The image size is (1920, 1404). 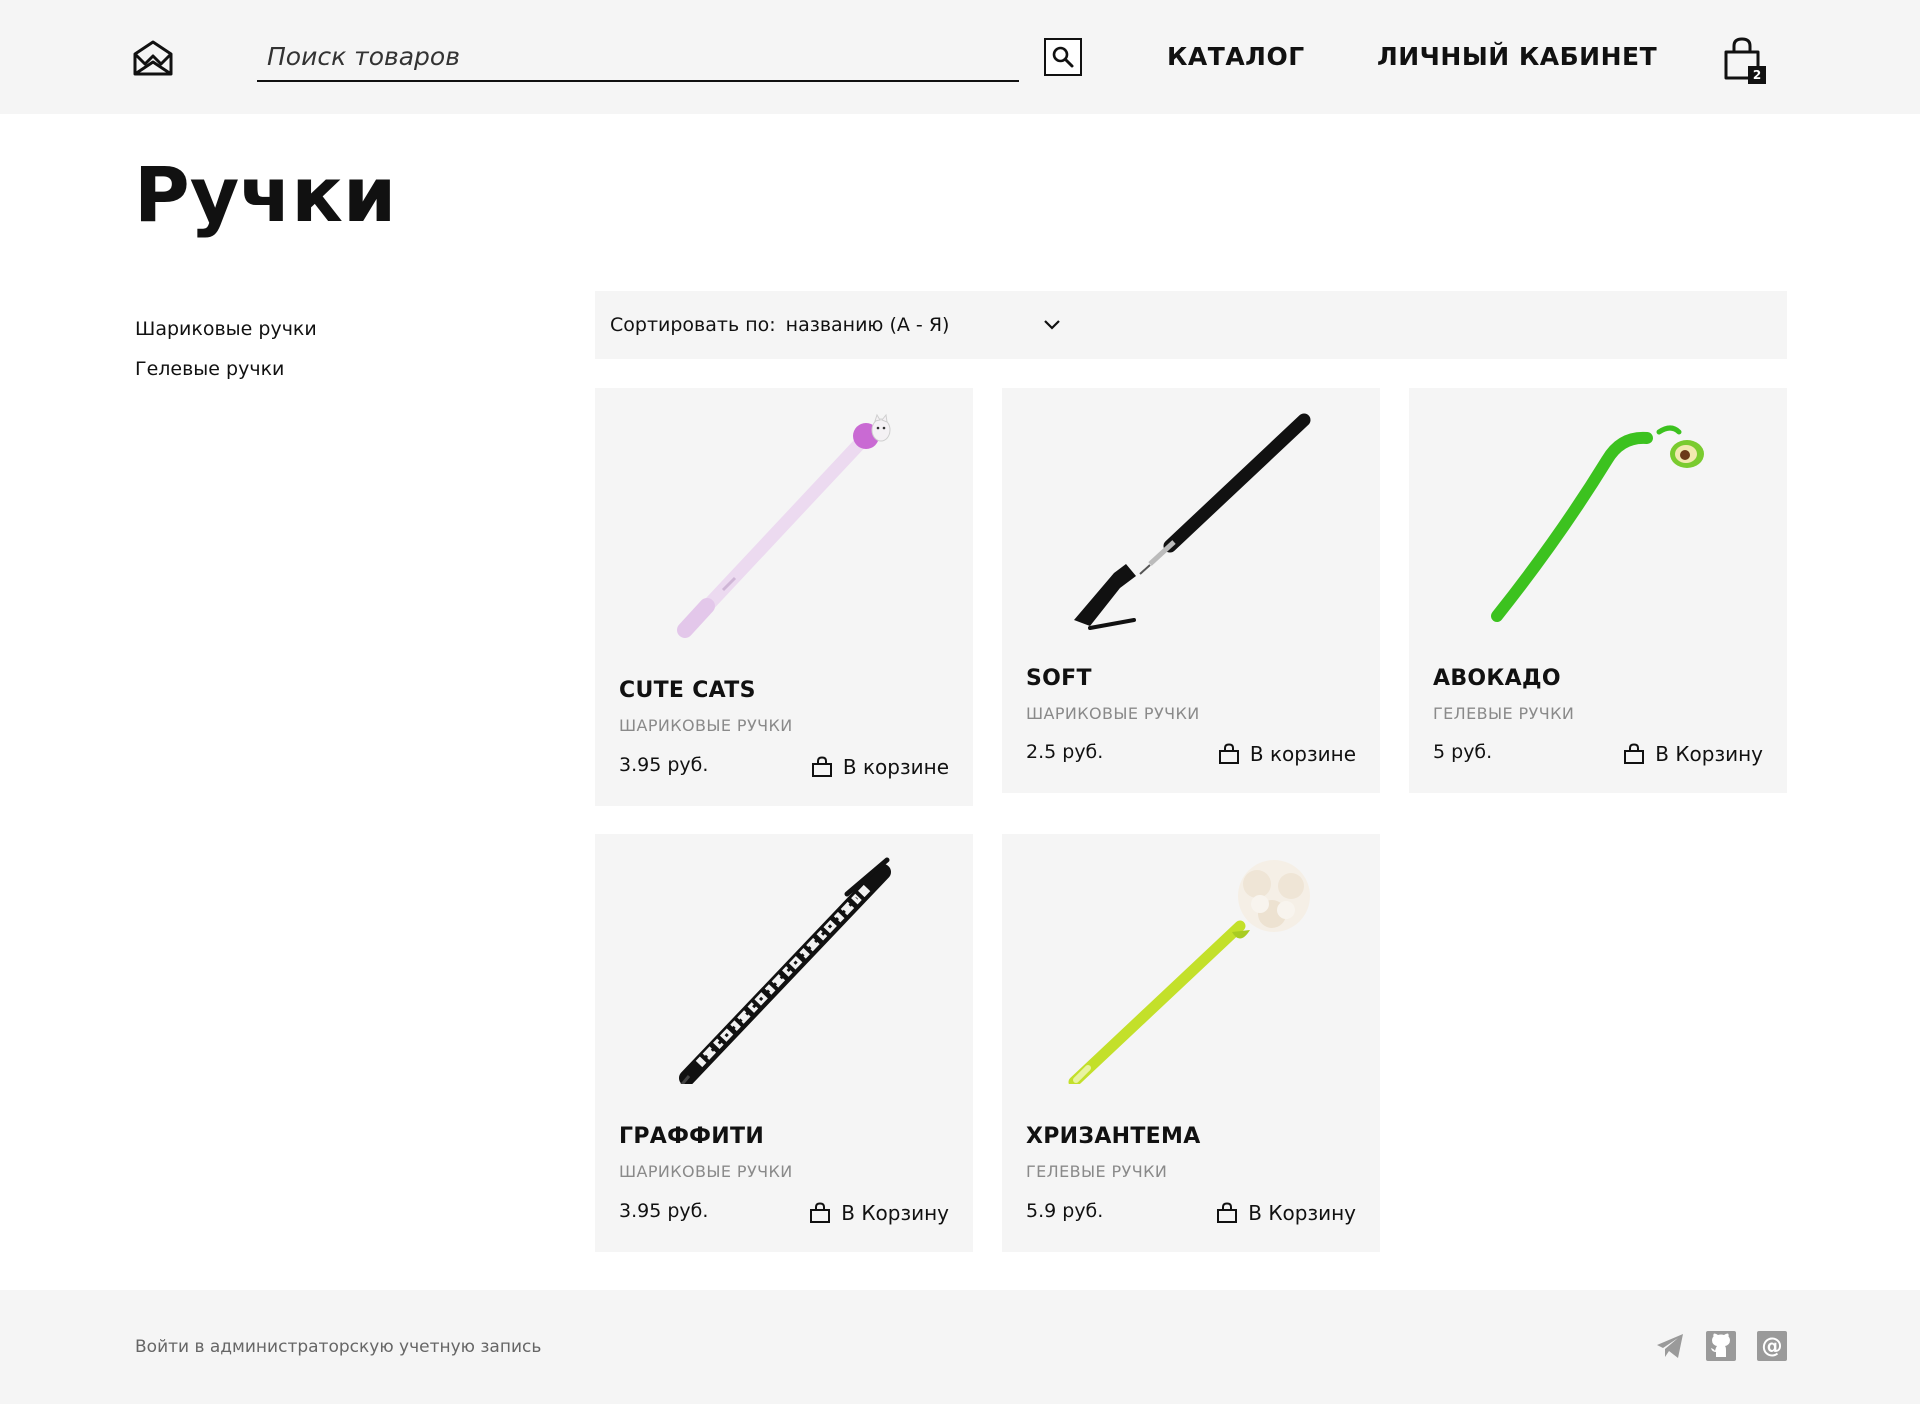 What do you see at coordinates (1497, 678) in the screenshot?
I see `product-name: АВОКАДО` at bounding box center [1497, 678].